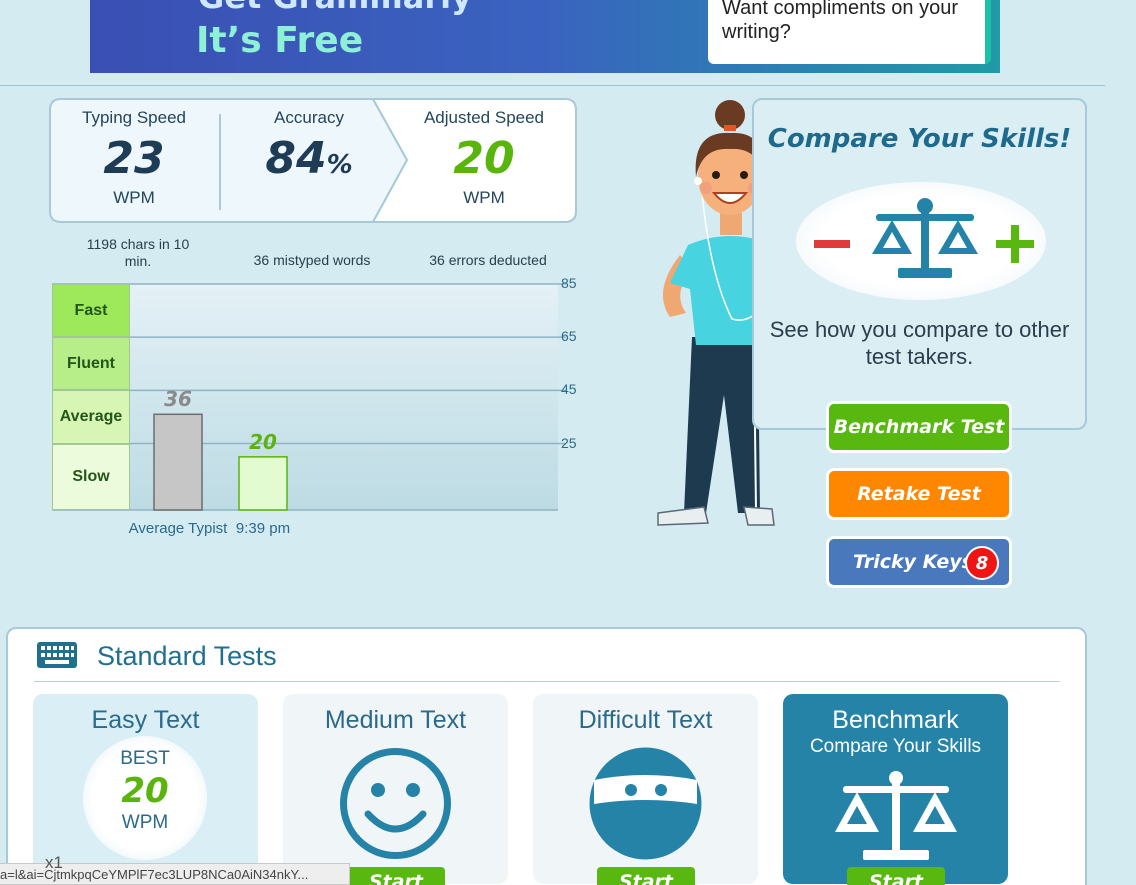 The width and height of the screenshot is (1136, 885). What do you see at coordinates (263, 483) in the screenshot?
I see `bar-user` at bounding box center [263, 483].